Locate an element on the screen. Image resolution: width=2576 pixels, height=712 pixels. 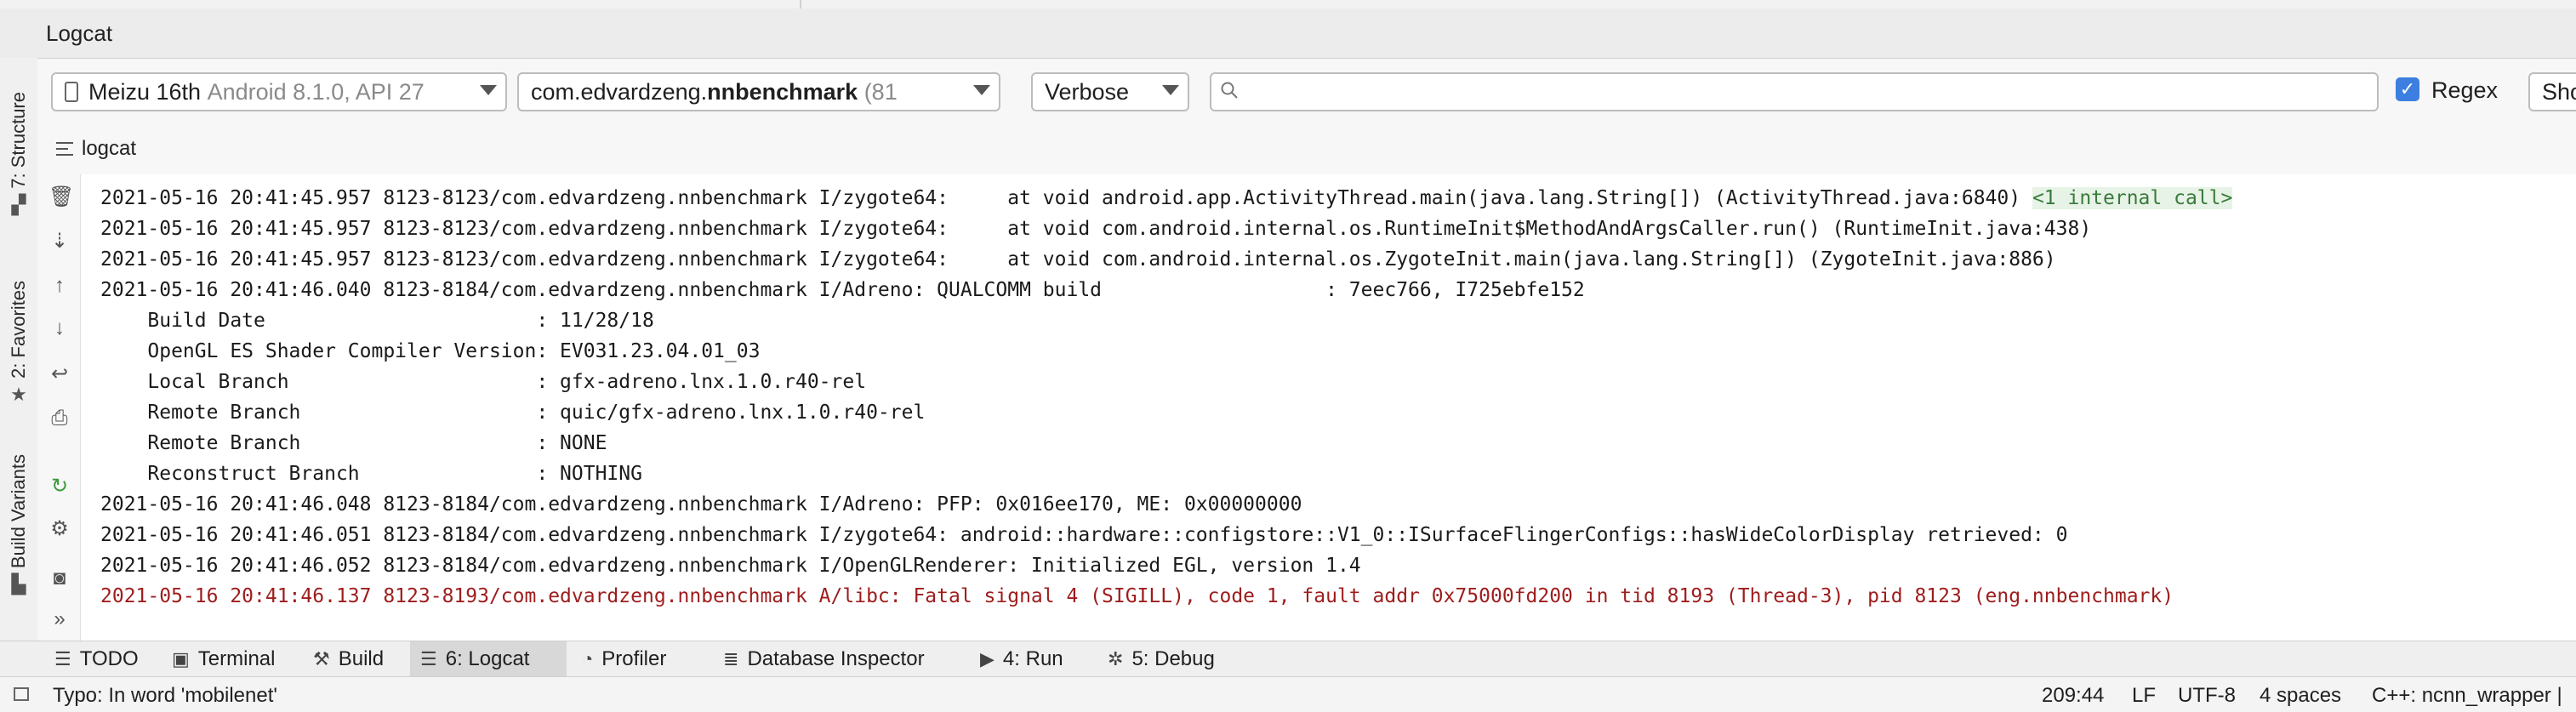
scroll-to-end-icon: ⇣ is located at coordinates (60, 242).